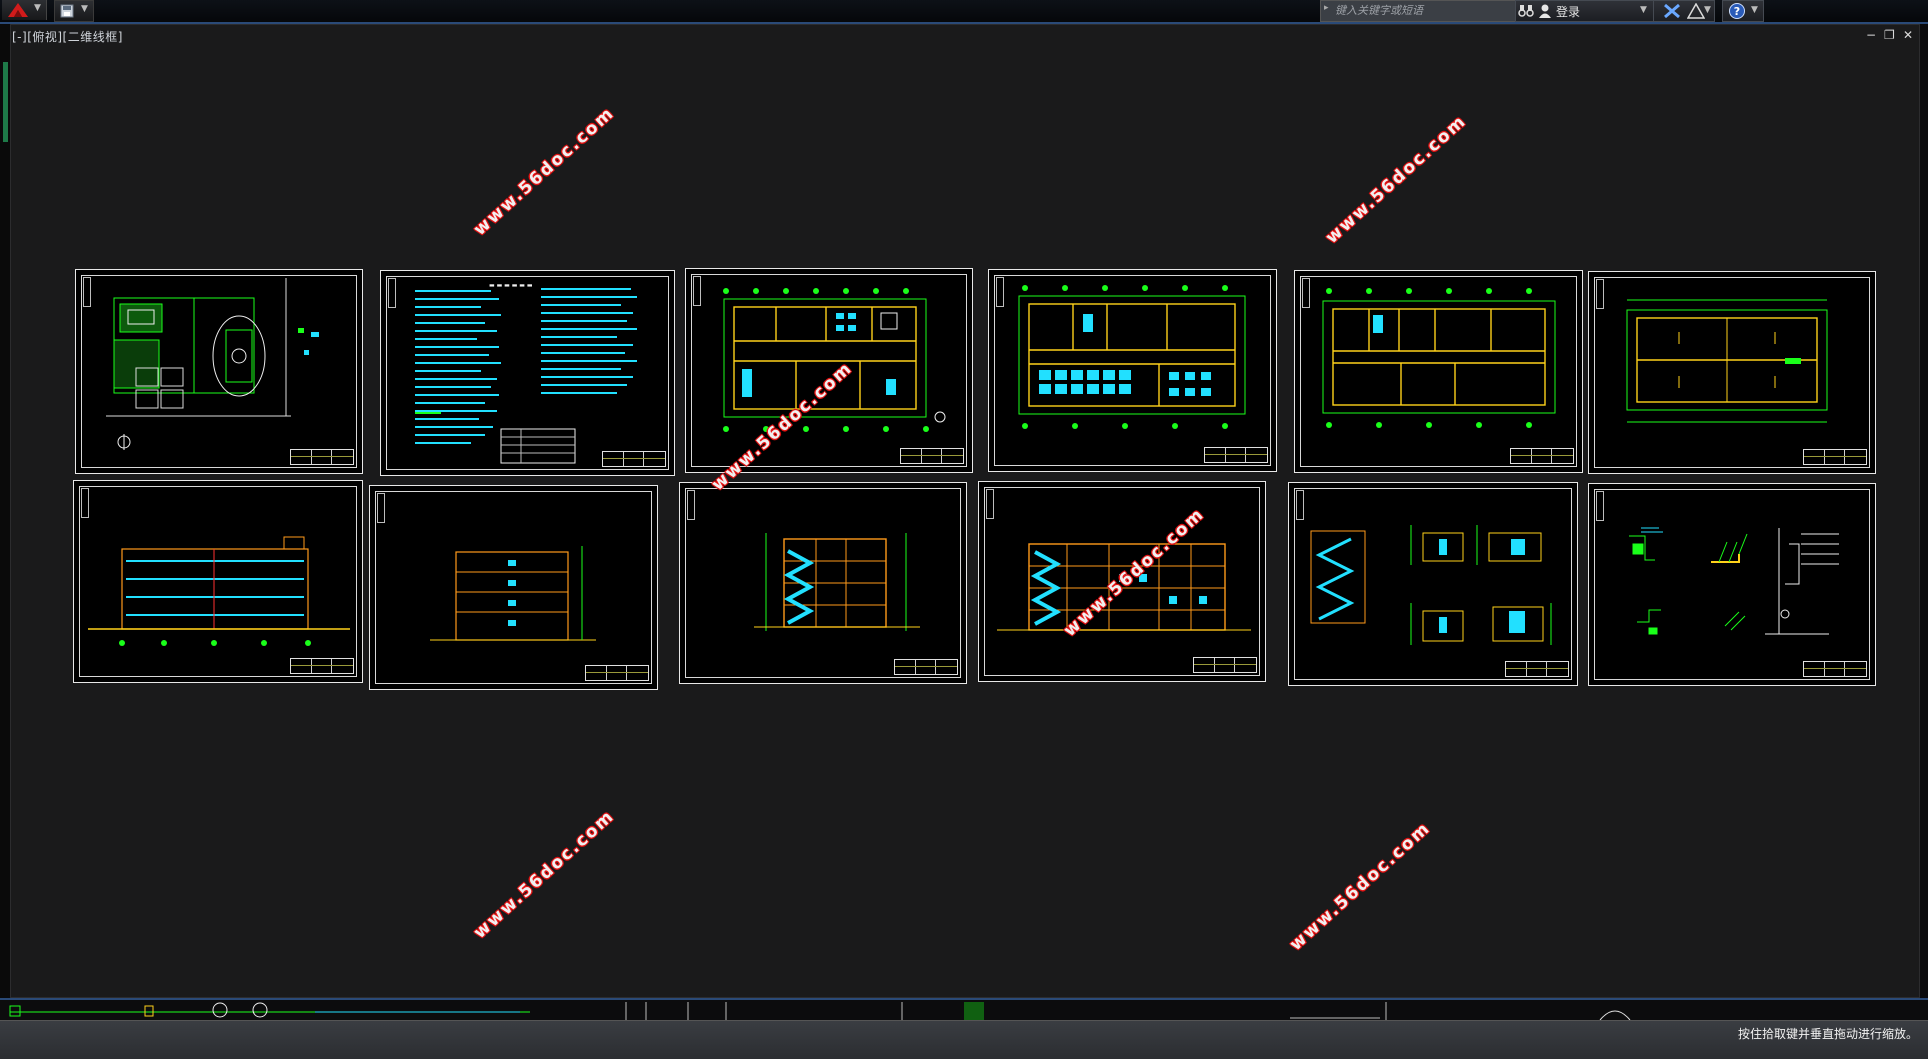  What do you see at coordinates (1672, 11) in the screenshot?
I see `exchange-x-icon` at bounding box center [1672, 11].